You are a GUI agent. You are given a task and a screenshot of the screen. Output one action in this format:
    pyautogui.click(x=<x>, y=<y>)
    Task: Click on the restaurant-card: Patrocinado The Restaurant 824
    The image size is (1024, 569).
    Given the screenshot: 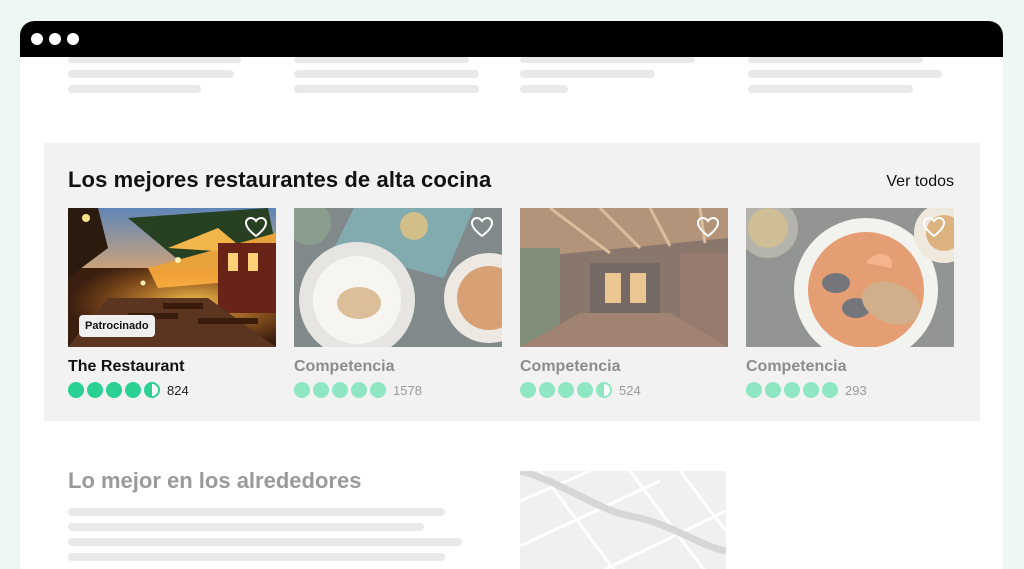 What is the action you would take?
    pyautogui.click(x=172, y=303)
    